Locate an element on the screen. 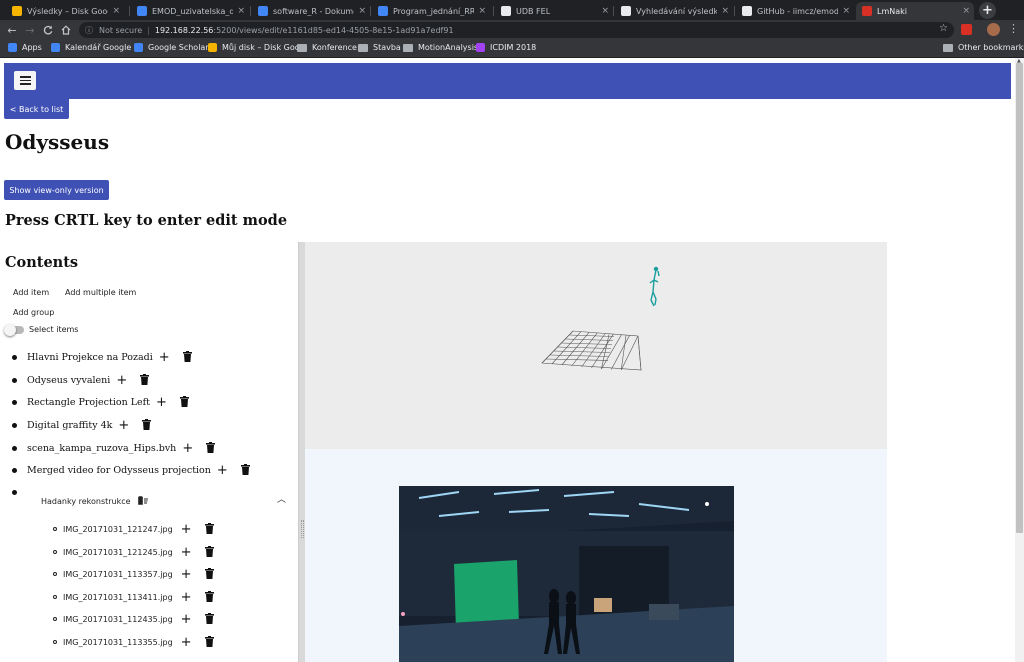 The image size is (1024, 662). bookmark-label: Google Scholar is located at coordinates (178, 47).